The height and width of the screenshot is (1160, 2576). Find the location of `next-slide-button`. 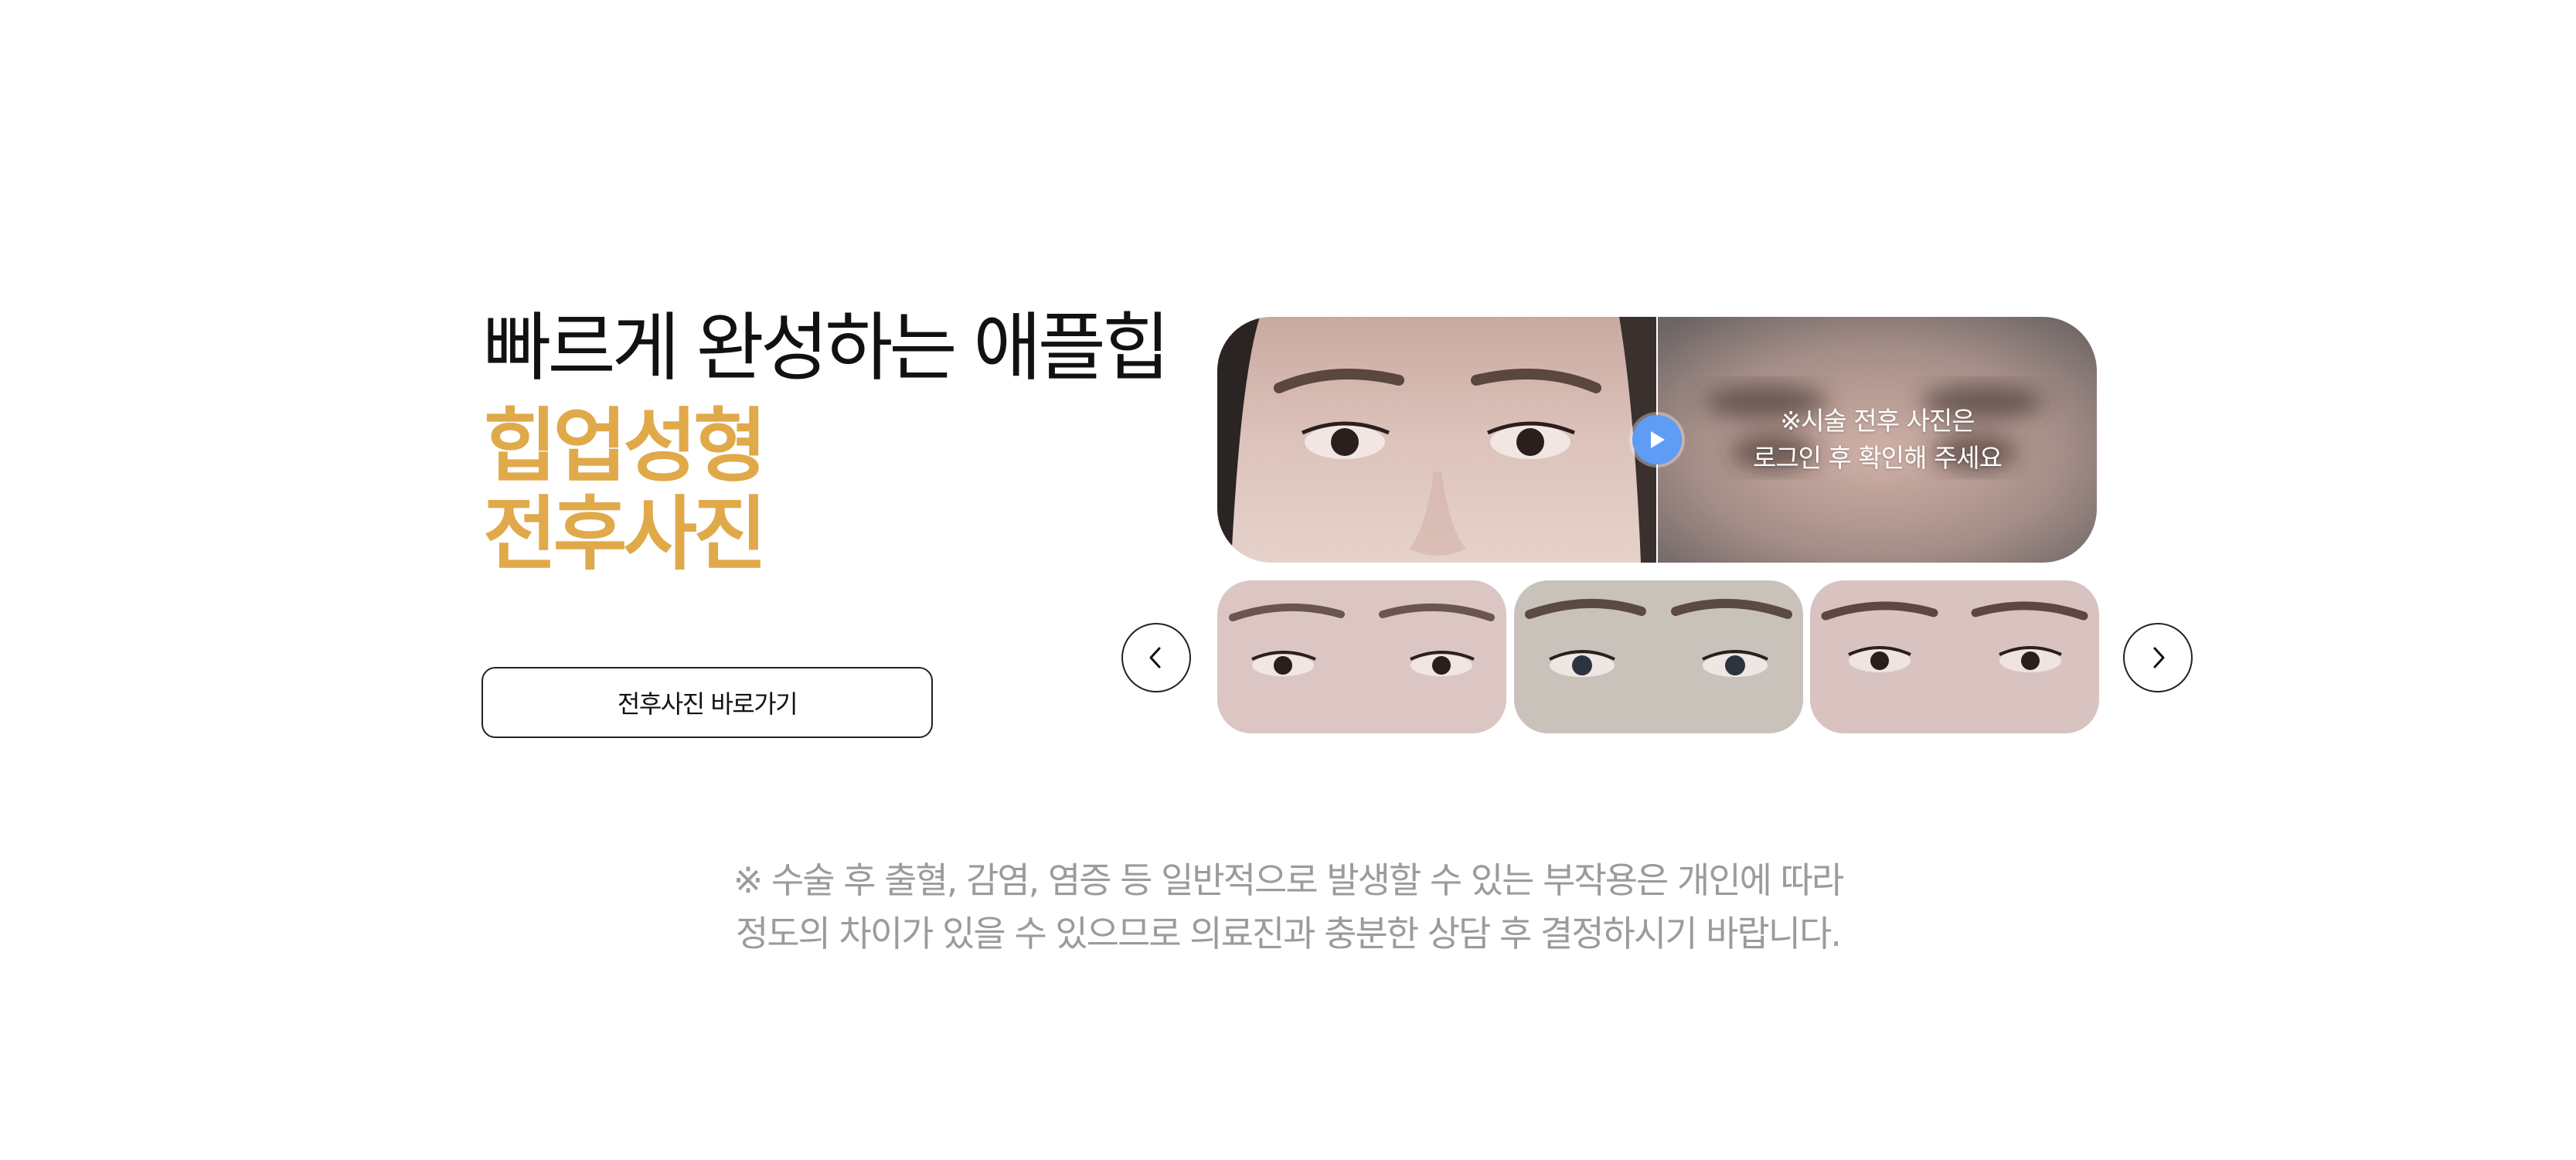

next-slide-button is located at coordinates (2158, 657).